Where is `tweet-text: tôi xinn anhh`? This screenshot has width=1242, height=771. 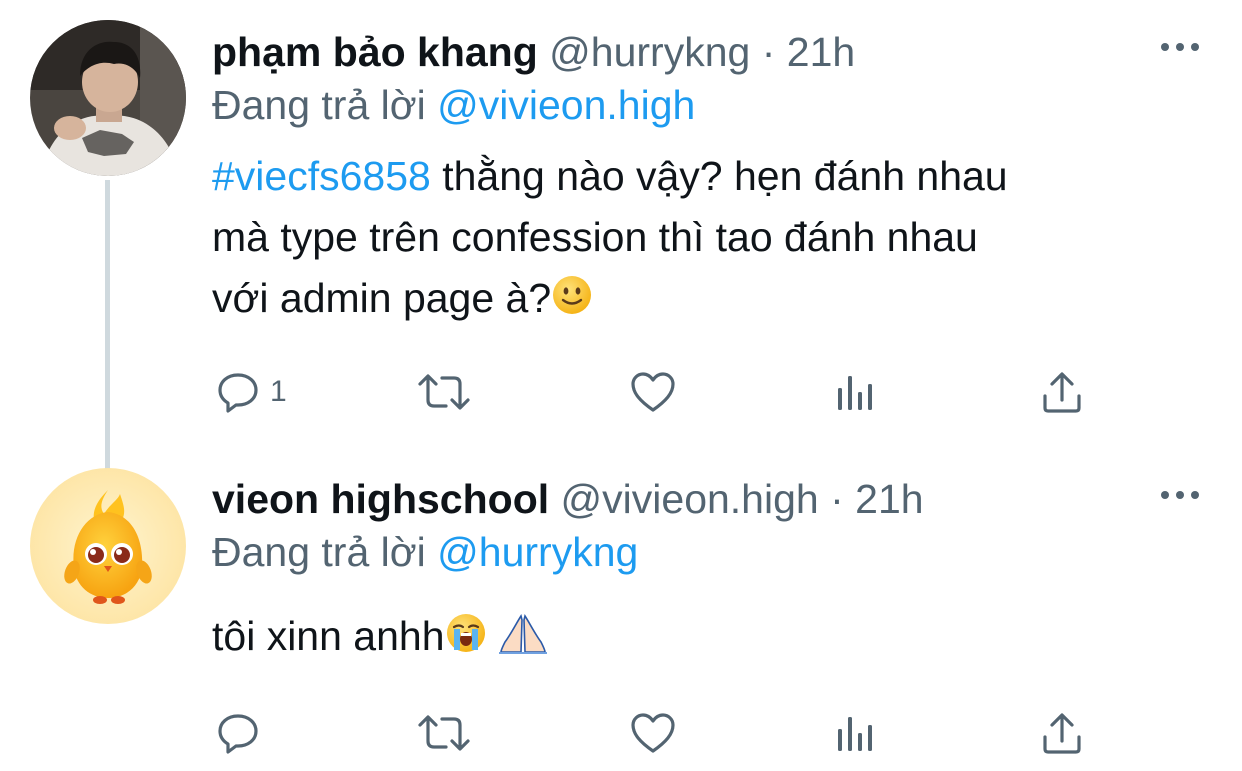
tweet-text: tôi xinn anhh is located at coordinates (380, 636).